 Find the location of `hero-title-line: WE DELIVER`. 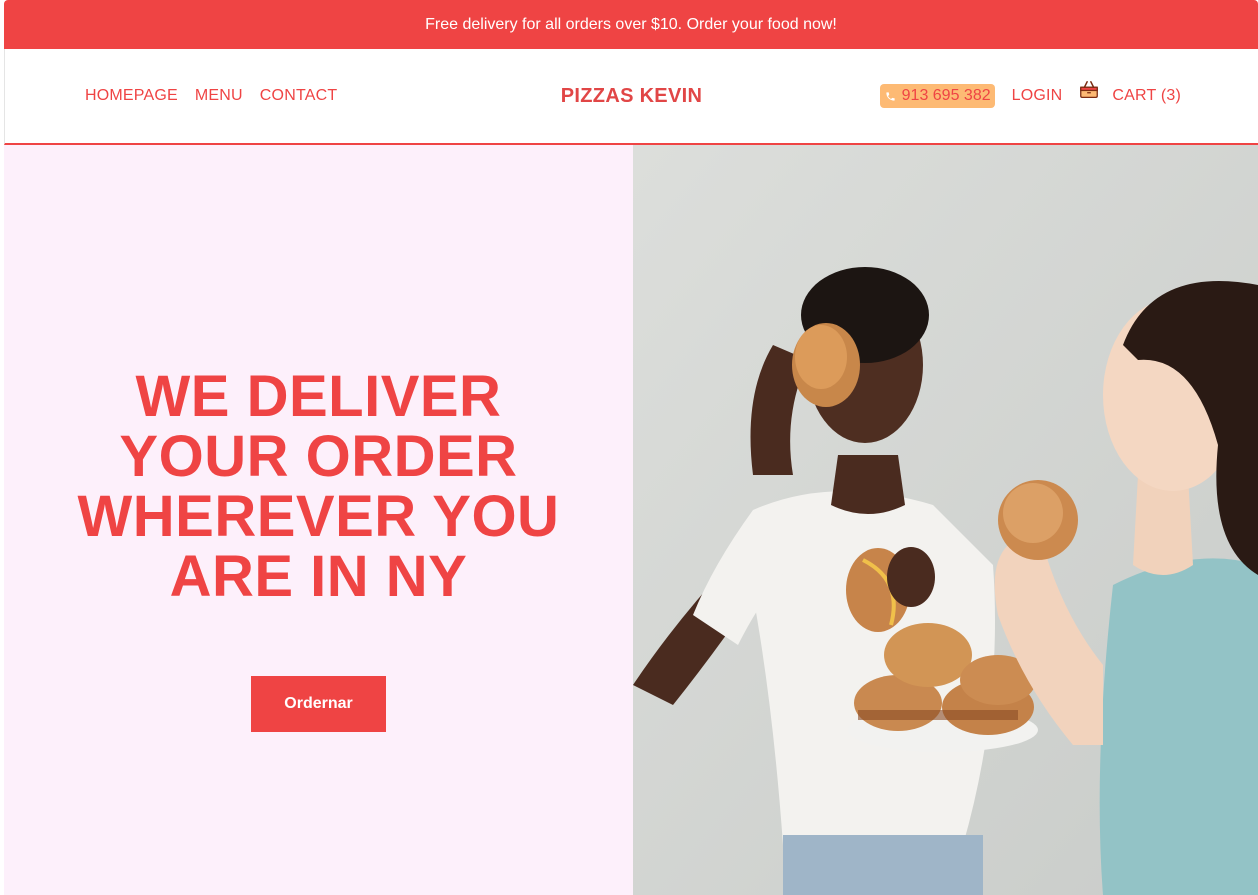

hero-title-line: WE DELIVER is located at coordinates (318, 396).